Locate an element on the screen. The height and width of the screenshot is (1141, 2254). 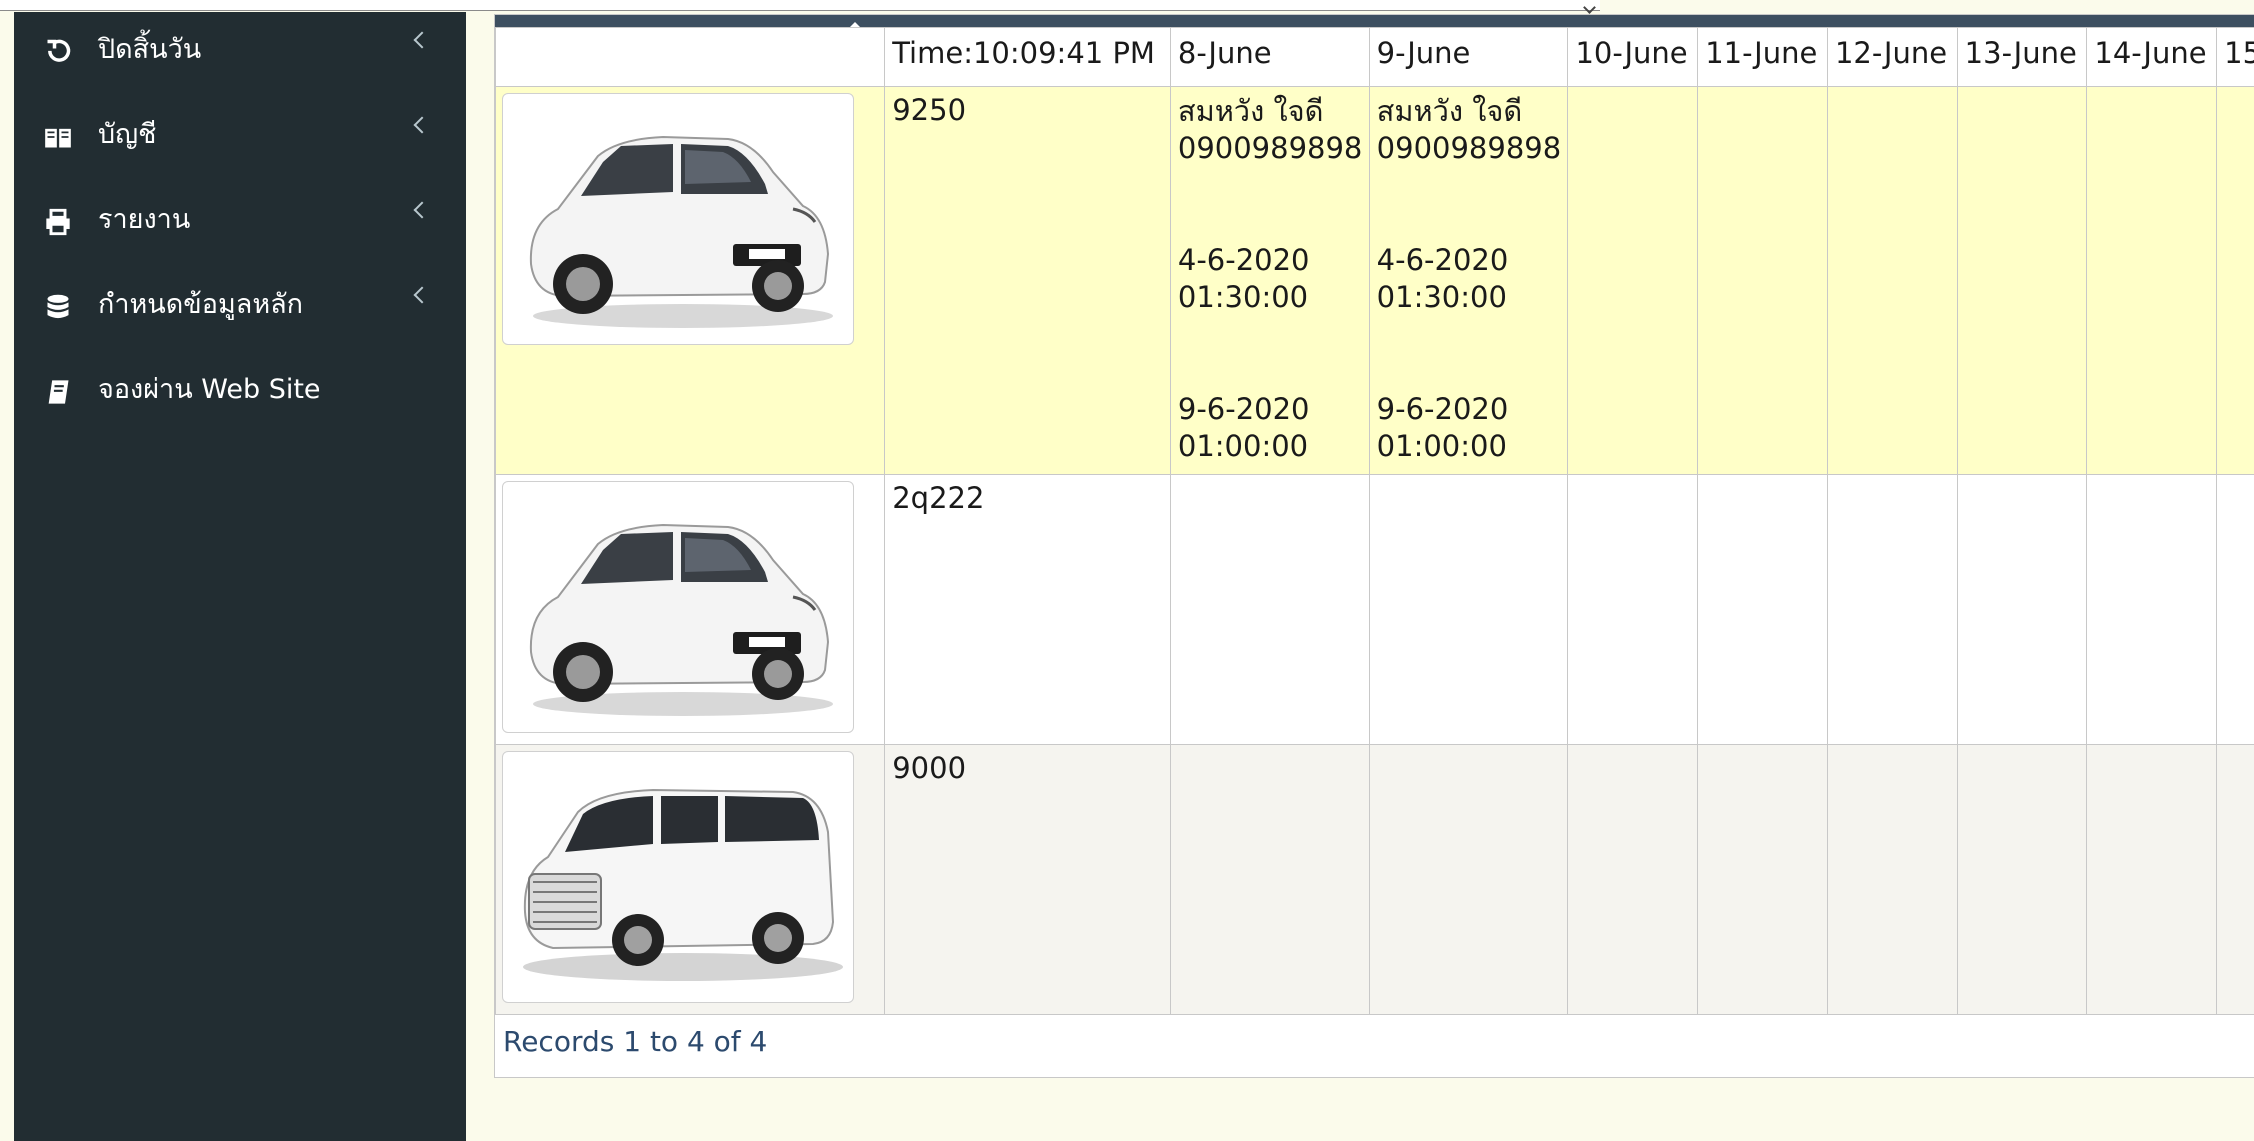
column-header-date: 15-June is located at coordinates (2235, 57).